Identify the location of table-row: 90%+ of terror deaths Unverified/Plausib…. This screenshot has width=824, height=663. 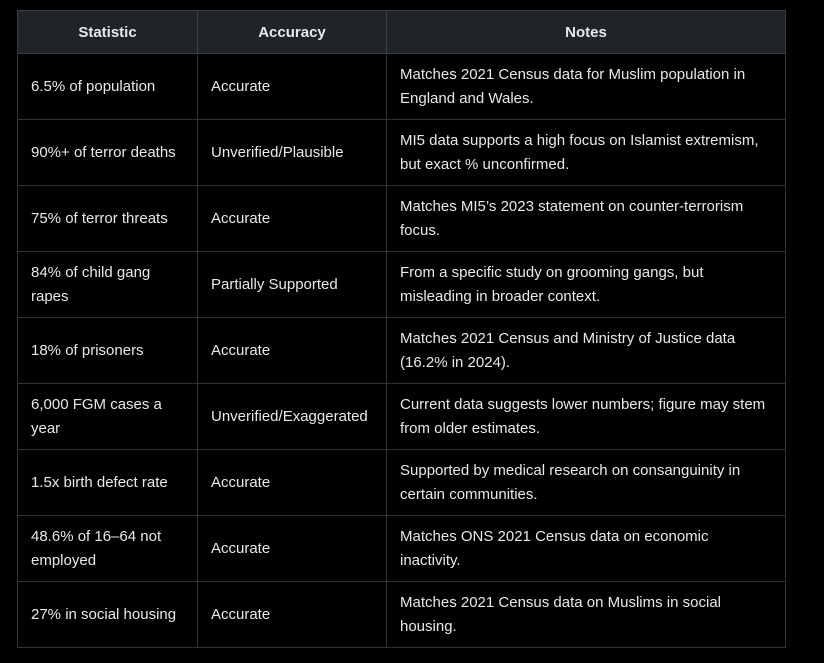
(401, 152).